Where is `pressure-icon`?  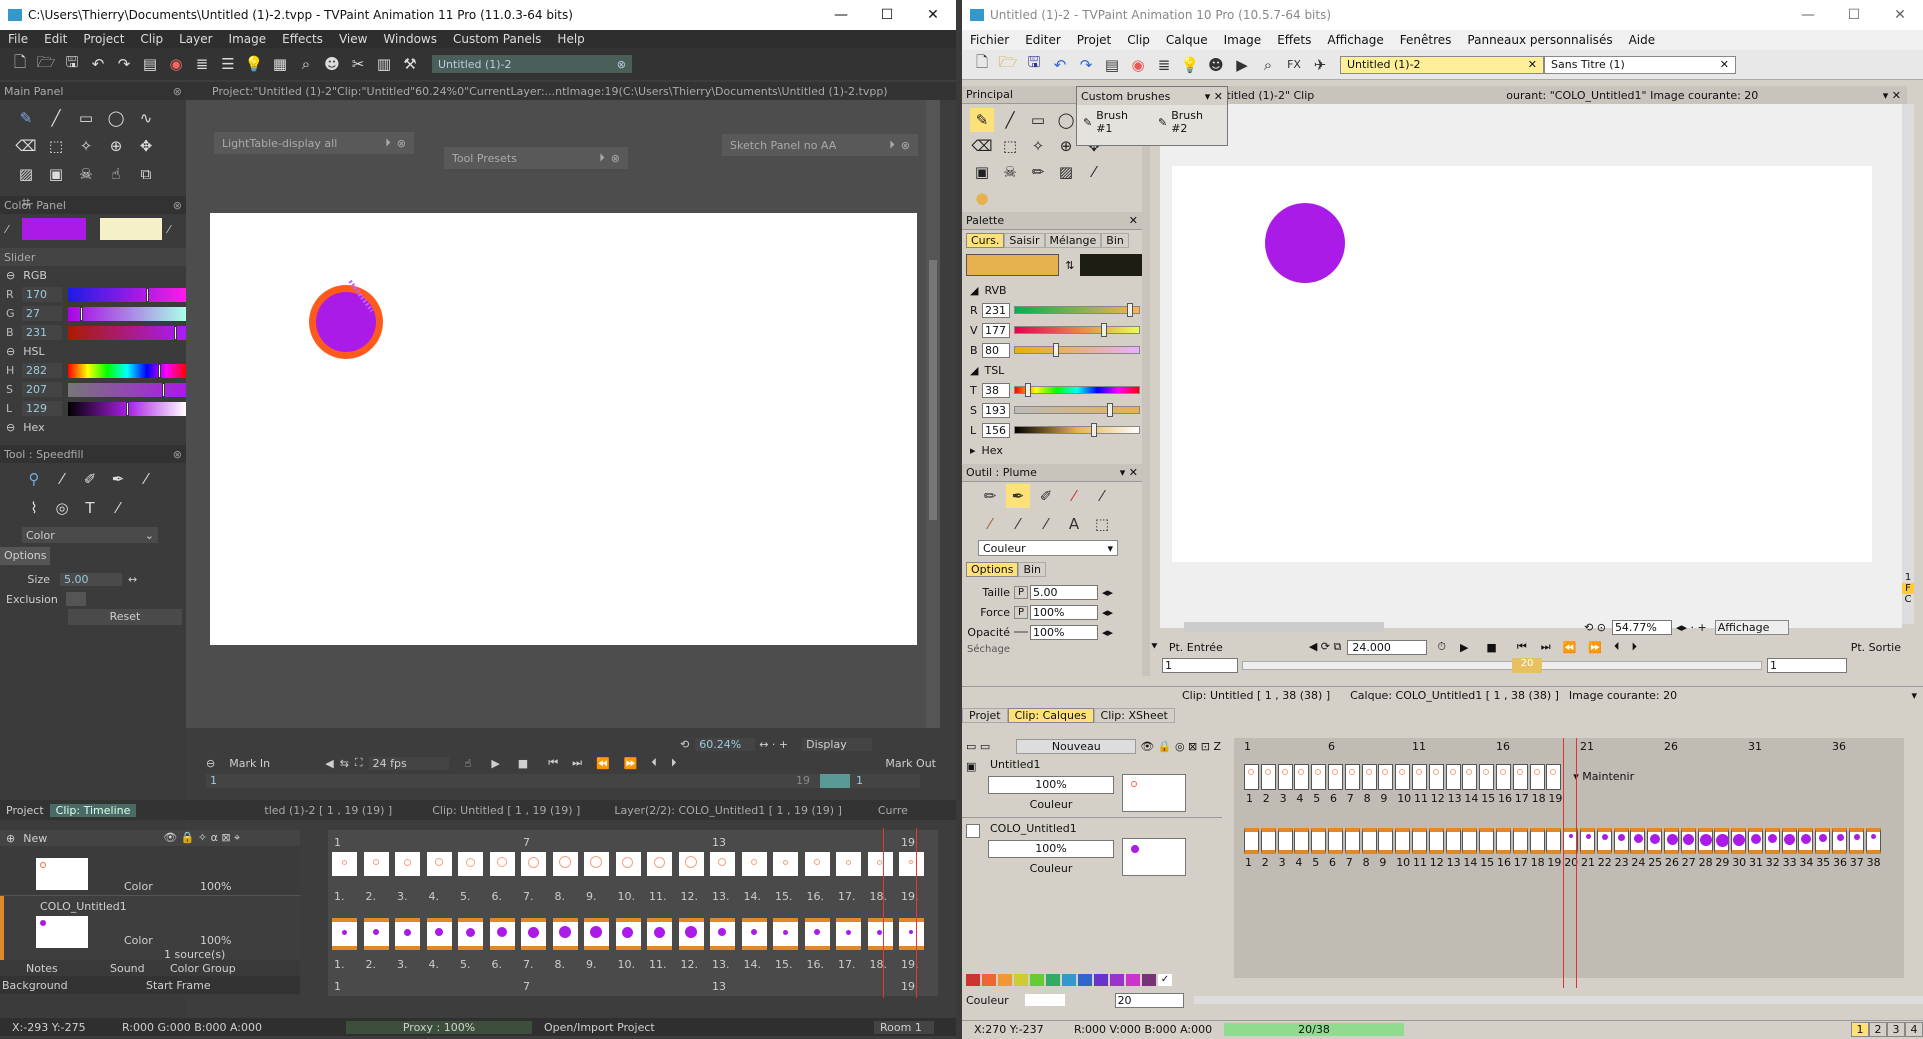 pressure-icon is located at coordinates (1021, 632).